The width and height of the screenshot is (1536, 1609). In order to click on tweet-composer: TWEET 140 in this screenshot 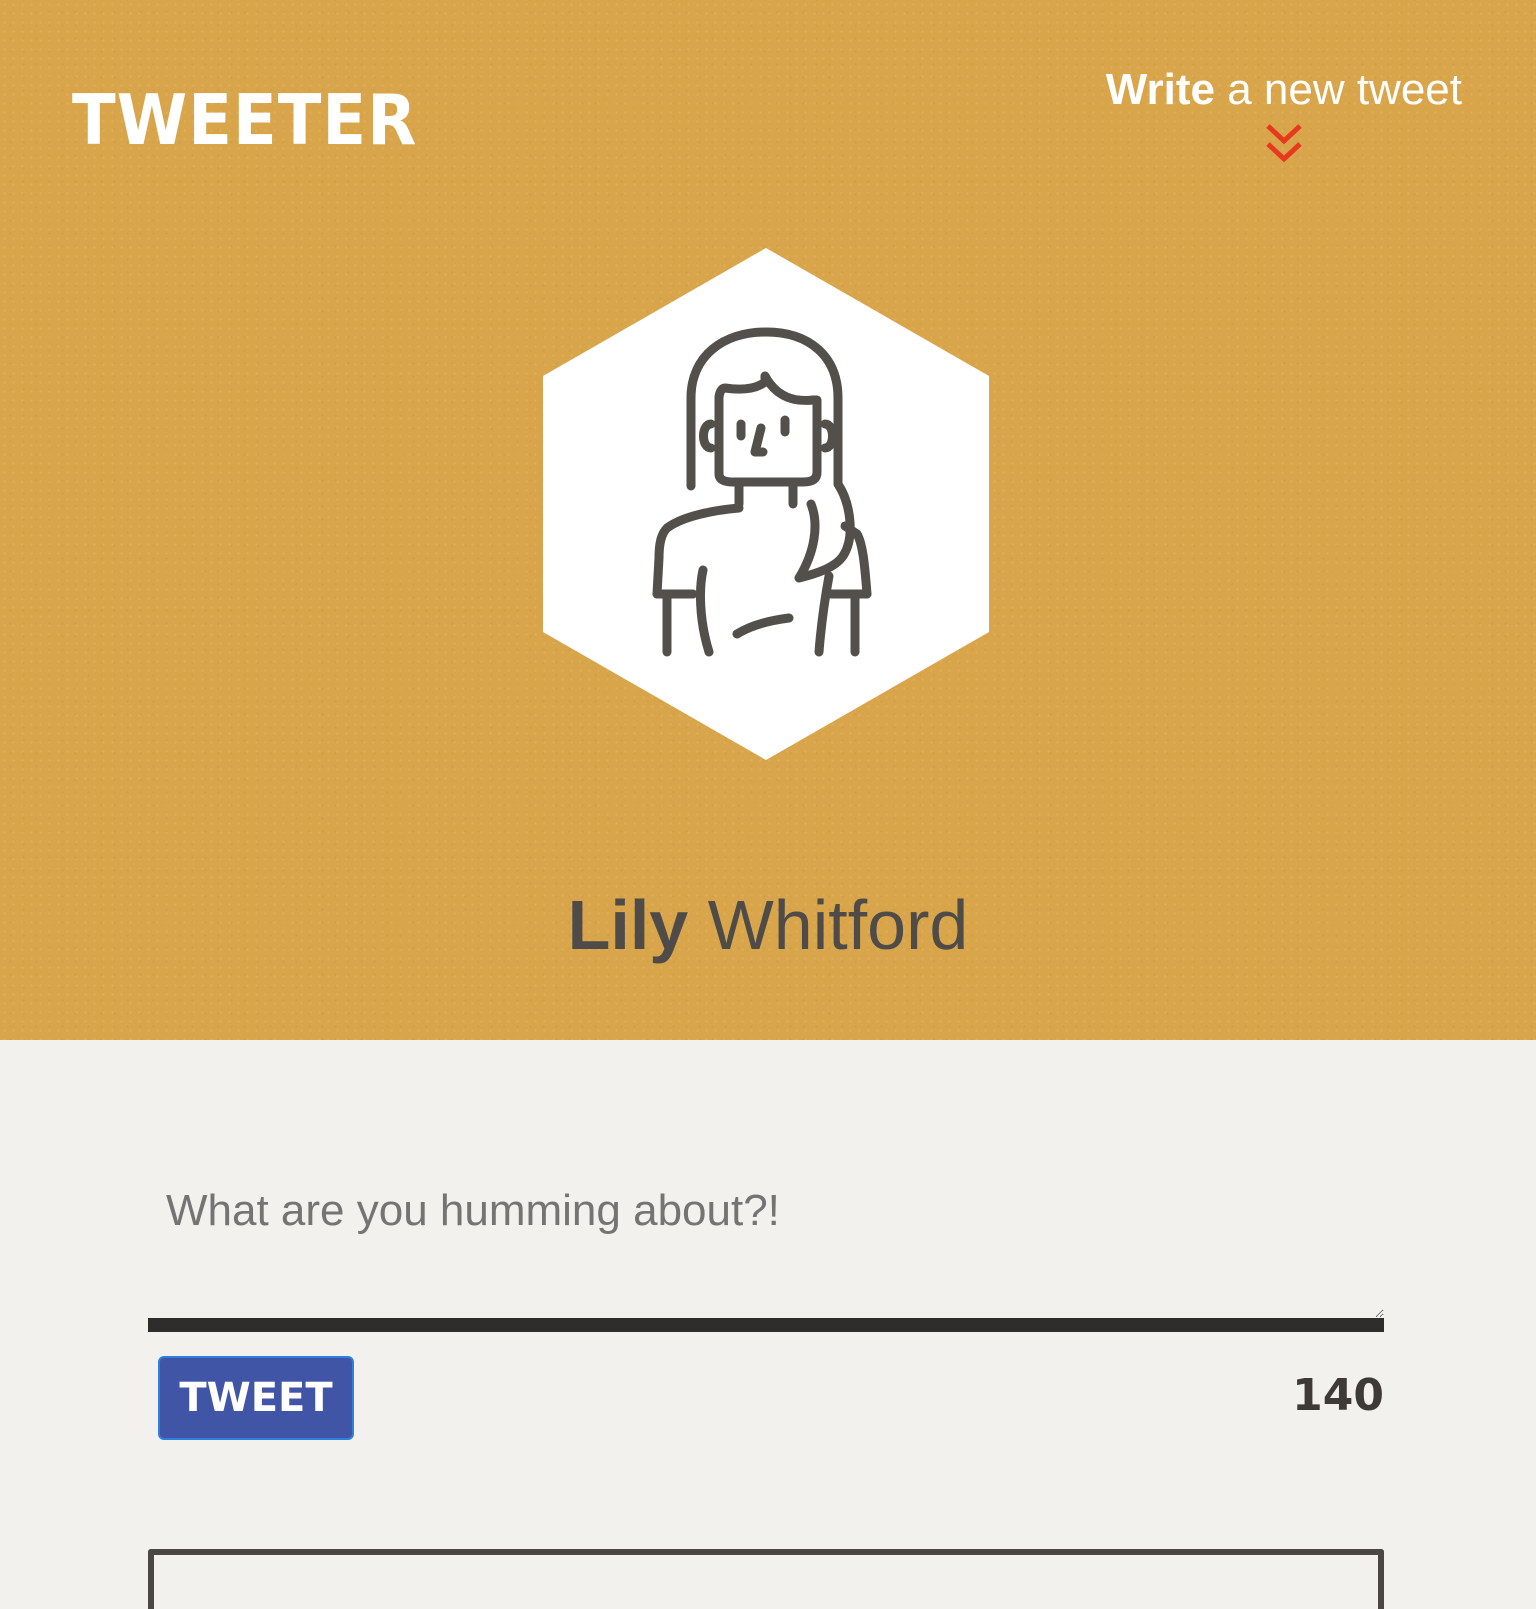, I will do `click(766, 1305)`.